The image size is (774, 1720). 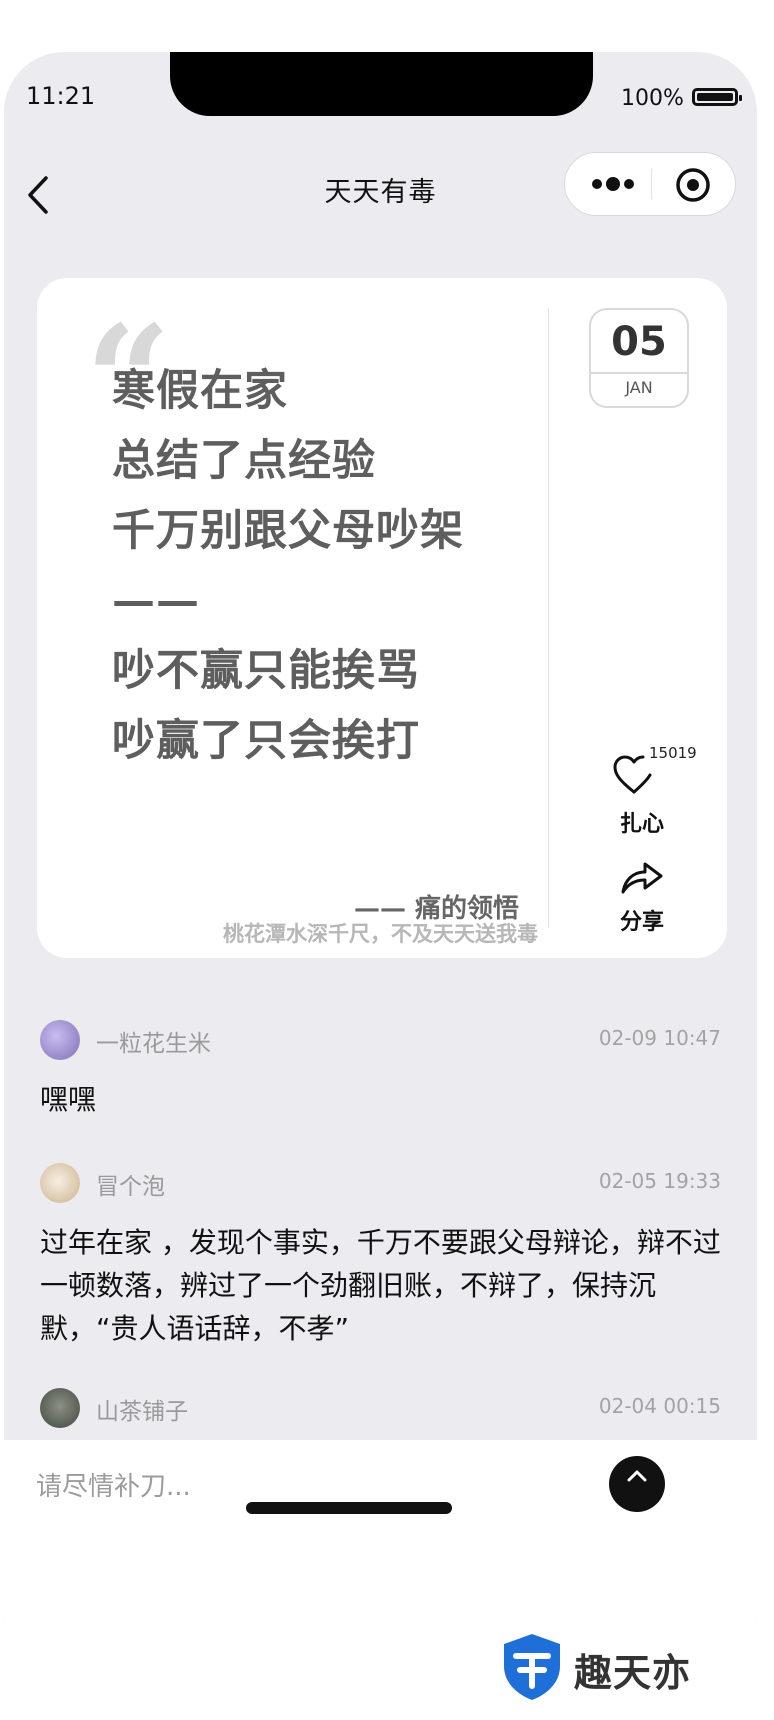 I want to click on date-badge: 05 JAN, so click(x=639, y=358).